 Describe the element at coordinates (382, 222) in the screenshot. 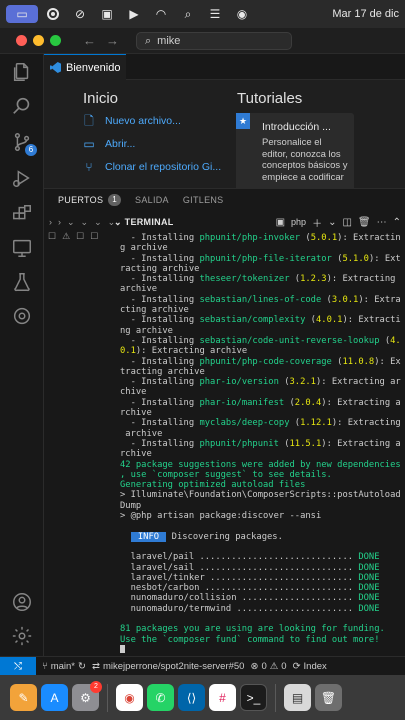

I see `more-actions-icon: ⋯` at that location.